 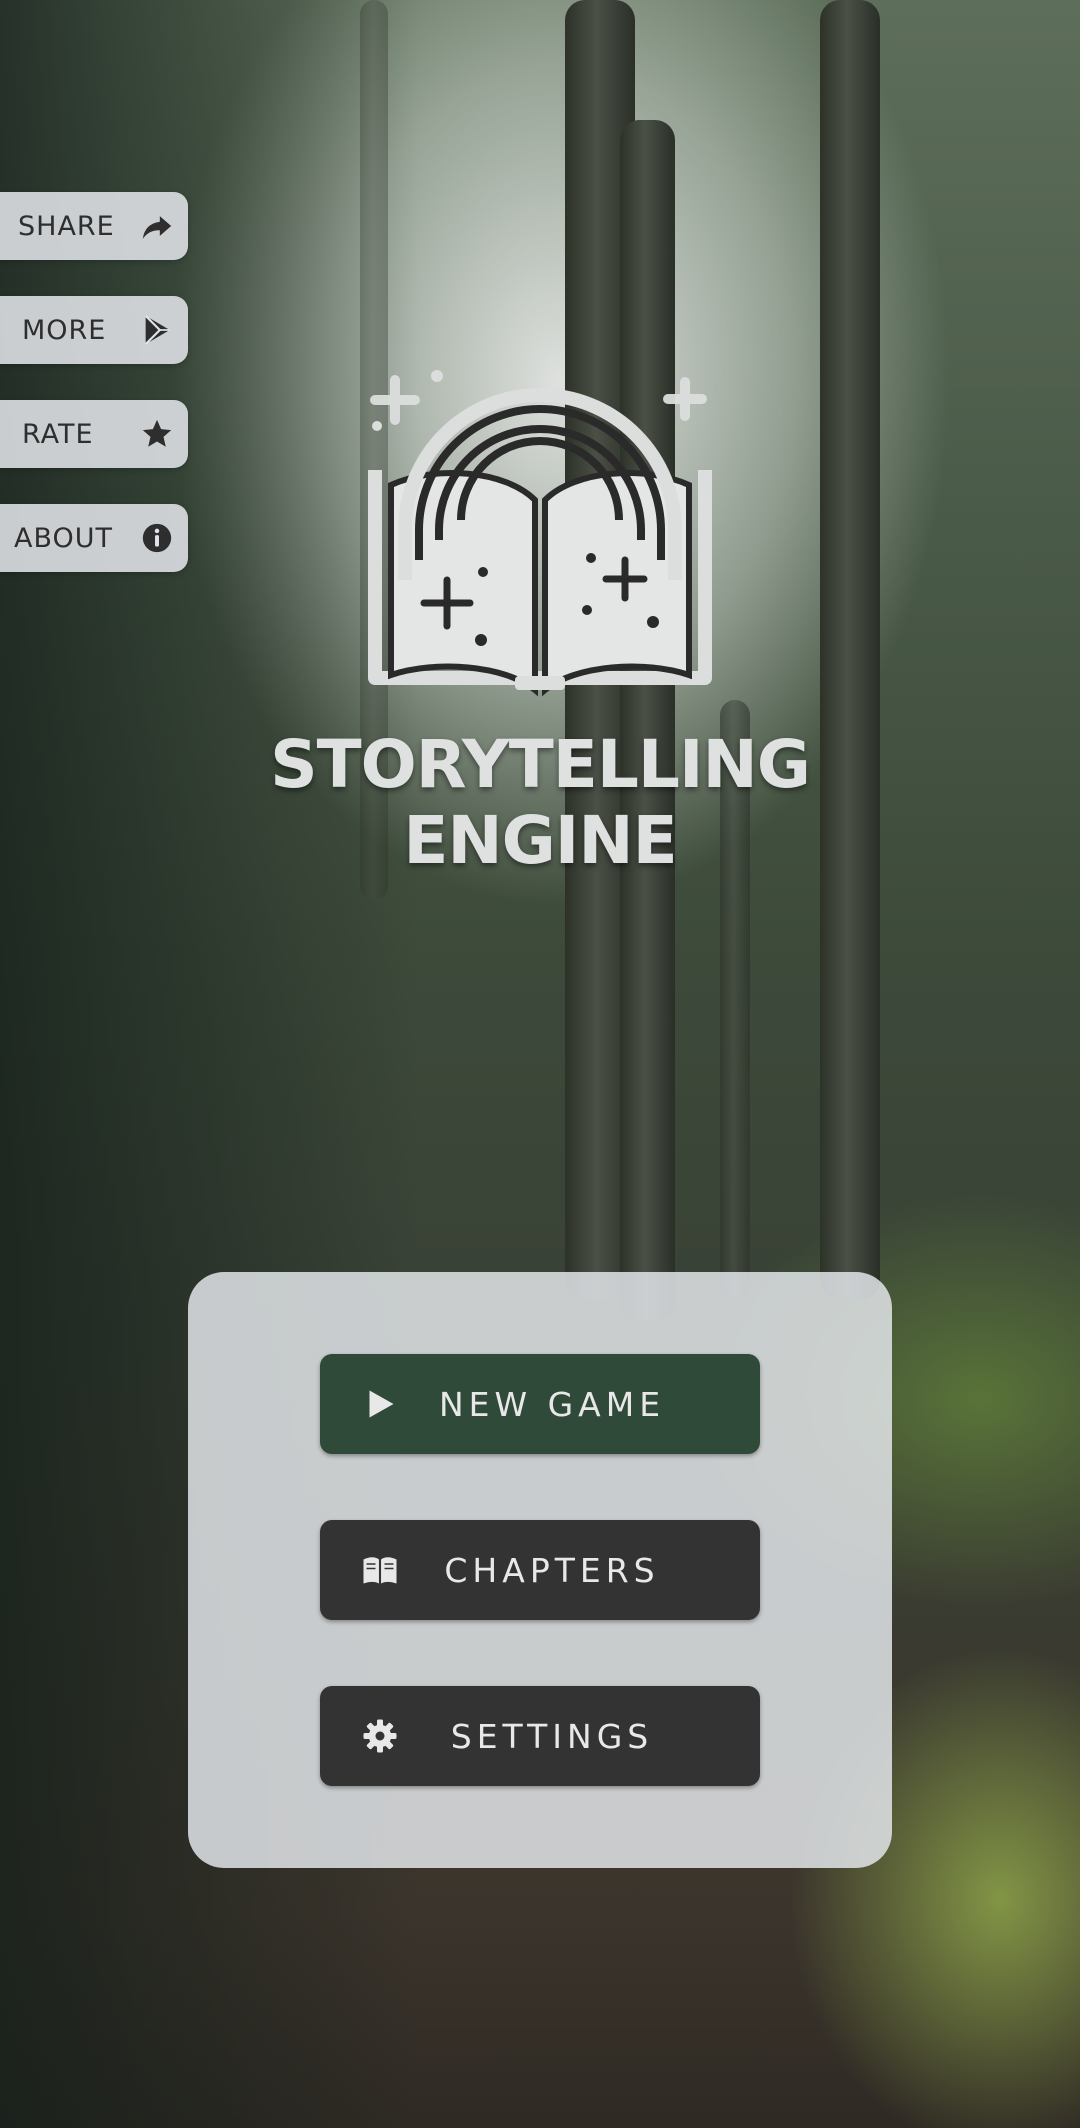 I want to click on info-icon, so click(x=157, y=538).